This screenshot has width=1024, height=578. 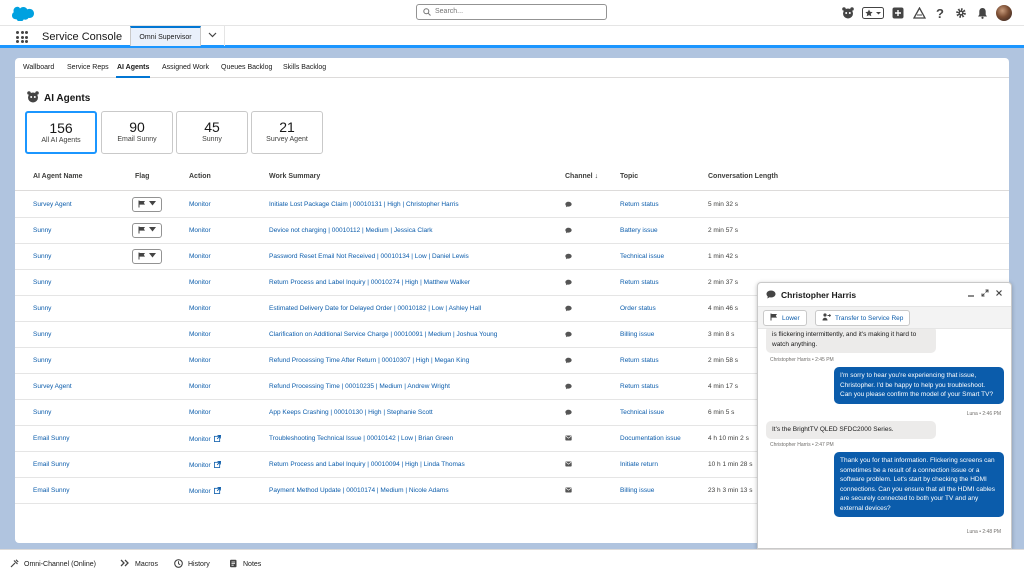 I want to click on trailhead-icon, so click(x=919, y=13).